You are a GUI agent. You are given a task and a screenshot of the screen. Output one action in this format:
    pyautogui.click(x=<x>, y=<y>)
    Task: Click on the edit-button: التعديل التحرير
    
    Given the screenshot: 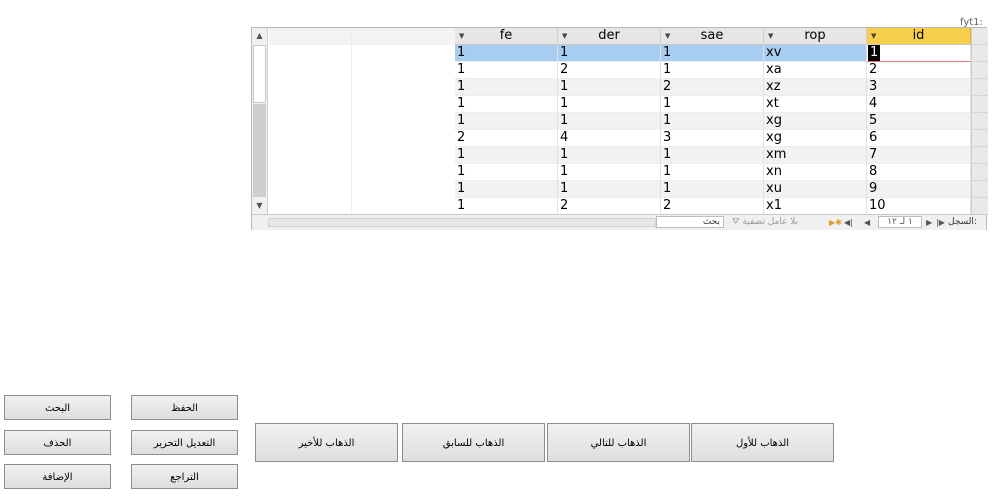 What is the action you would take?
    pyautogui.click(x=184, y=442)
    